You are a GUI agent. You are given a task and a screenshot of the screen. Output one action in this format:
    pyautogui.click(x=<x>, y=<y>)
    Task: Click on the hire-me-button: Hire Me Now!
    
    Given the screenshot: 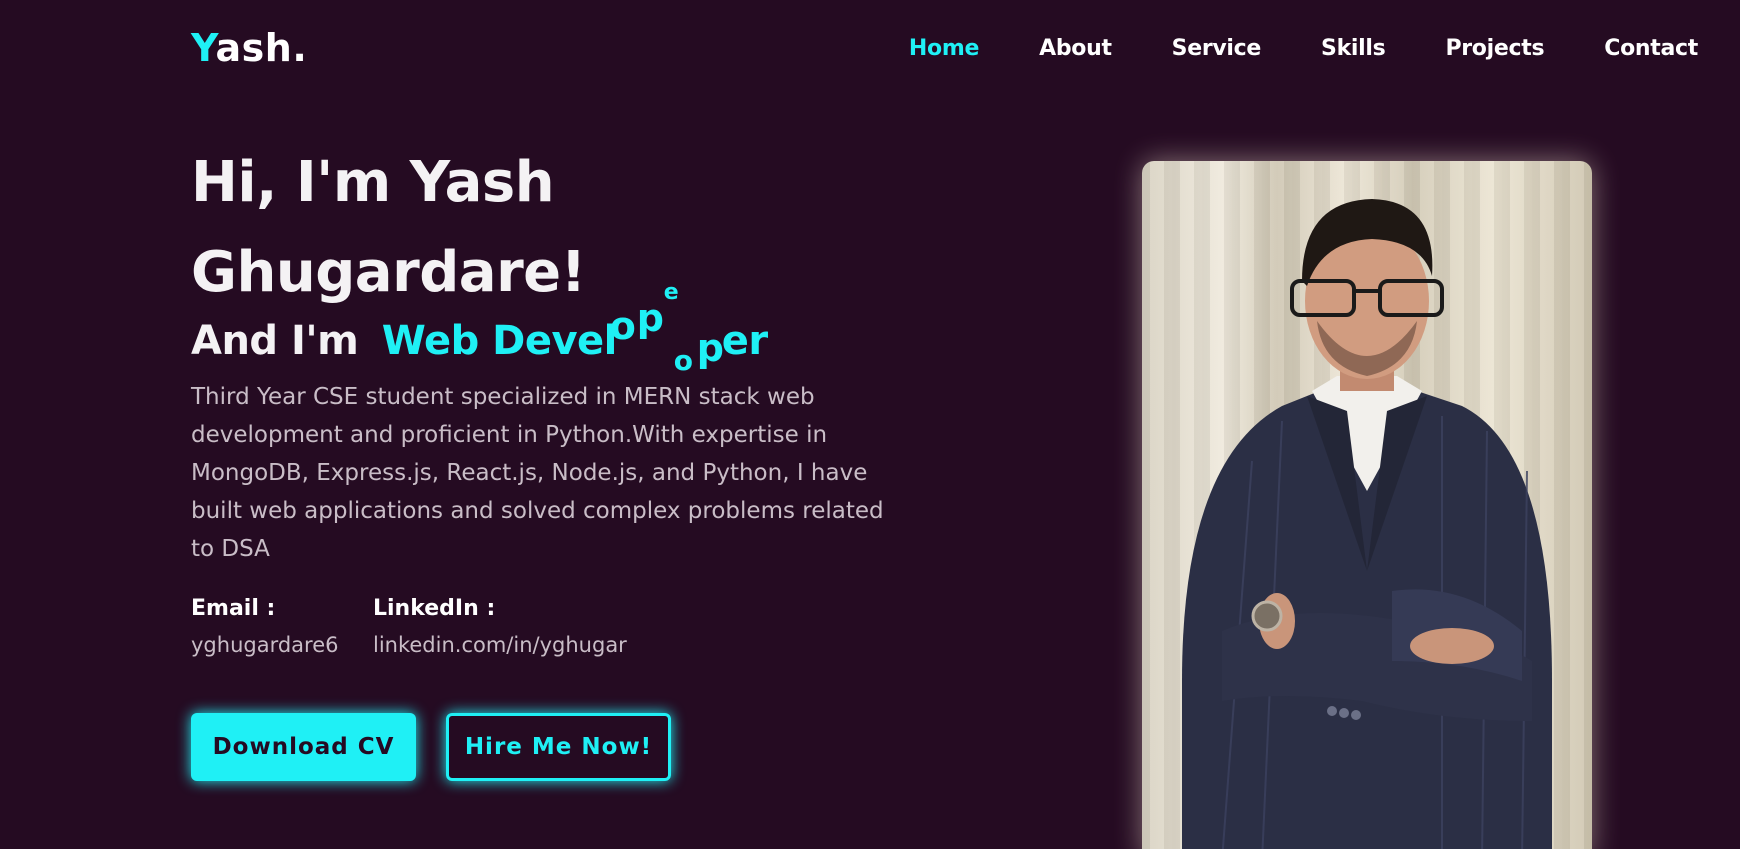 What is the action you would take?
    pyautogui.click(x=558, y=747)
    